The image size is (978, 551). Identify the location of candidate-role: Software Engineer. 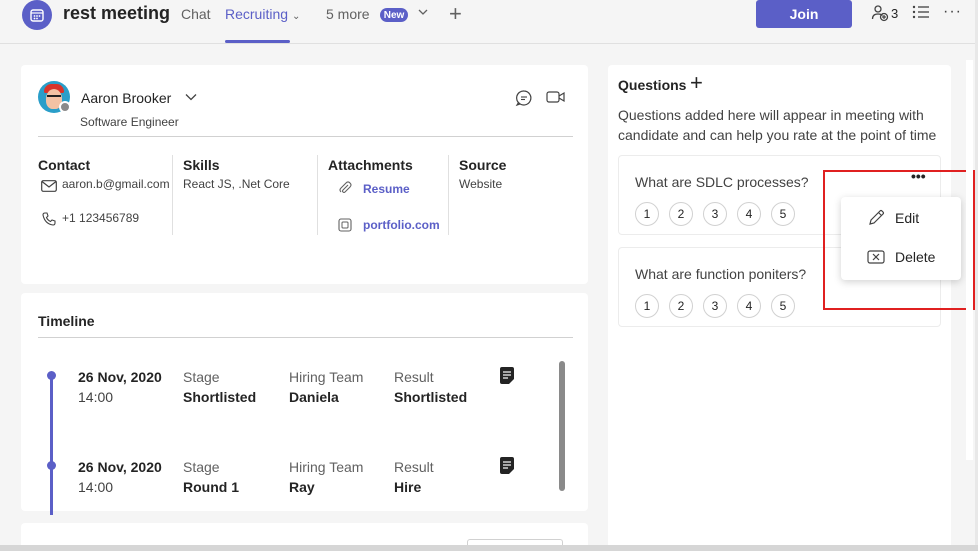
(129, 122).